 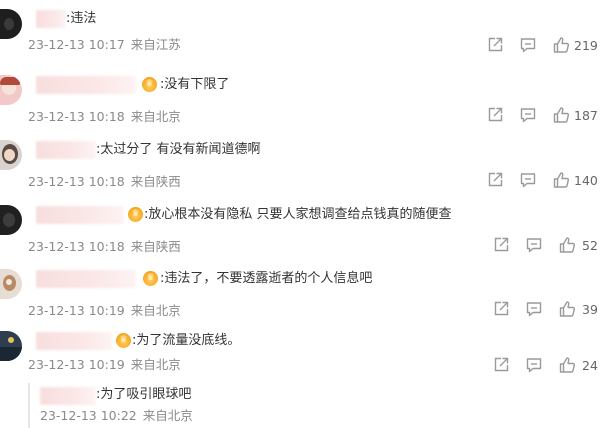 I want to click on comment-actions: 140, so click(x=546, y=181).